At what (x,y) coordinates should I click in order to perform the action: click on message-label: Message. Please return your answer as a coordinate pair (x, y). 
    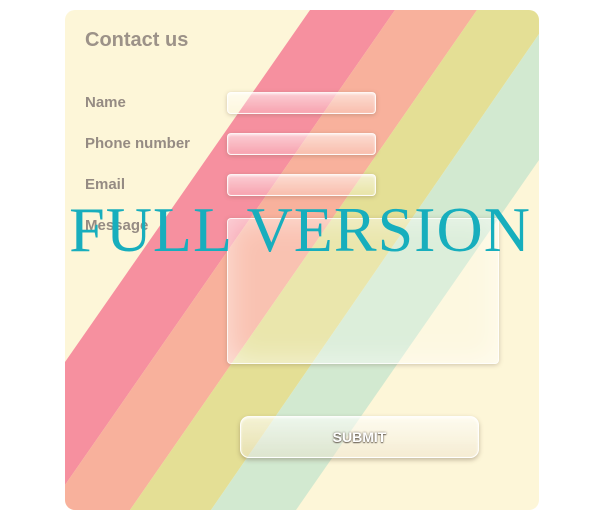
    Looking at the image, I should click on (117, 225).